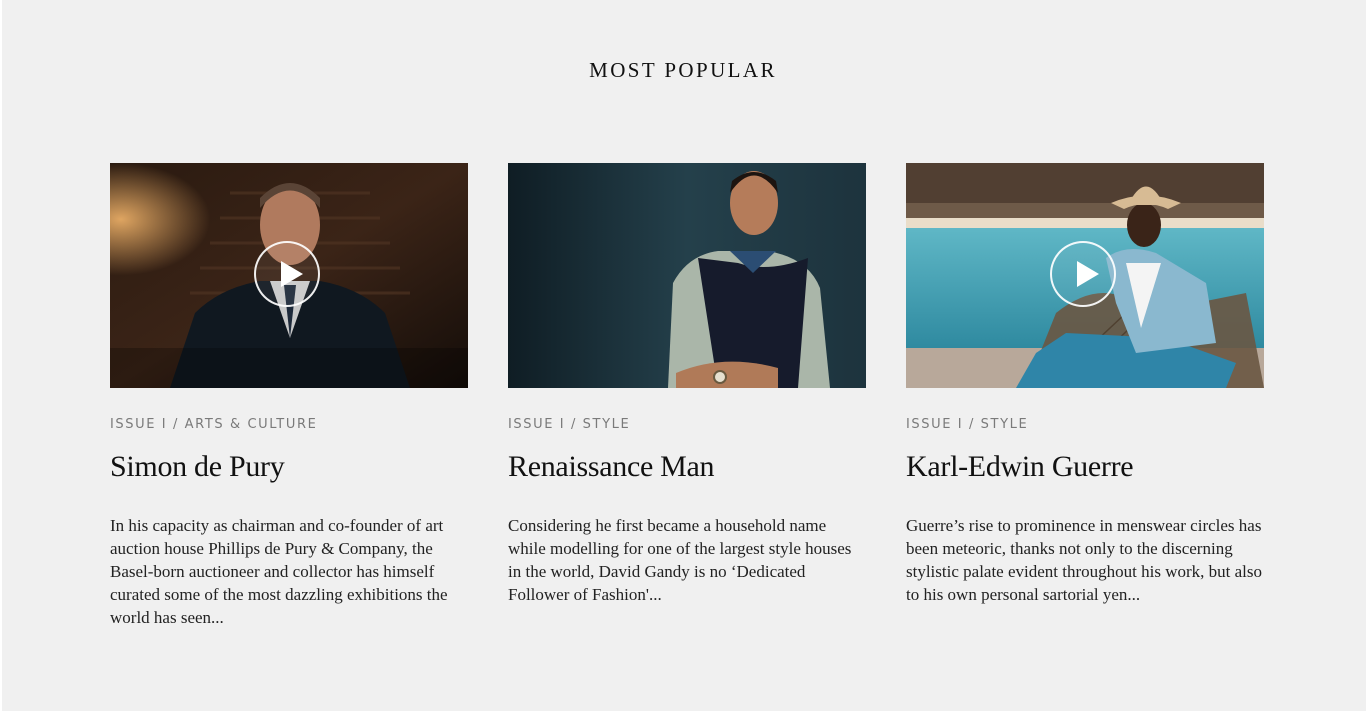 Image resolution: width=1366 pixels, height=711 pixels. I want to click on article-category: ISSUE I / ARTS & CULTURE, so click(289, 424).